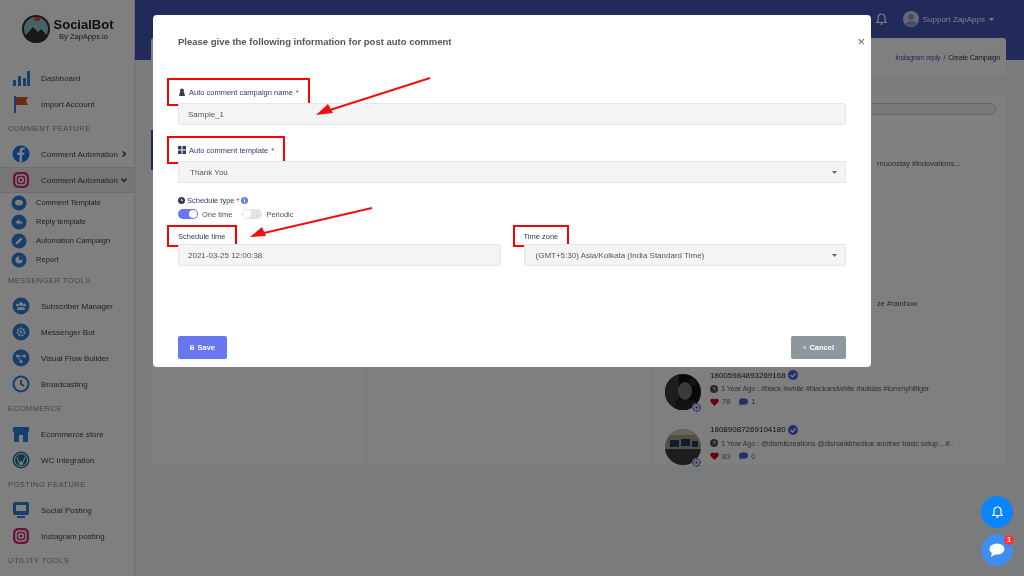  Describe the element at coordinates (67, 434) in the screenshot. I see `sidebar-item: Ecommerce store` at that location.